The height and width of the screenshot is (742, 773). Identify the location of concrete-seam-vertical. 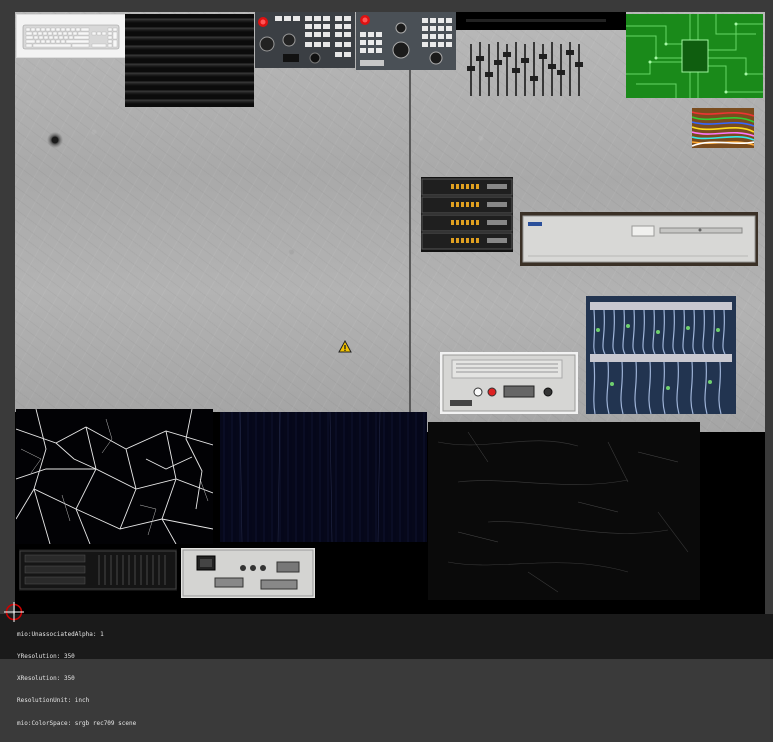
(410, 222).